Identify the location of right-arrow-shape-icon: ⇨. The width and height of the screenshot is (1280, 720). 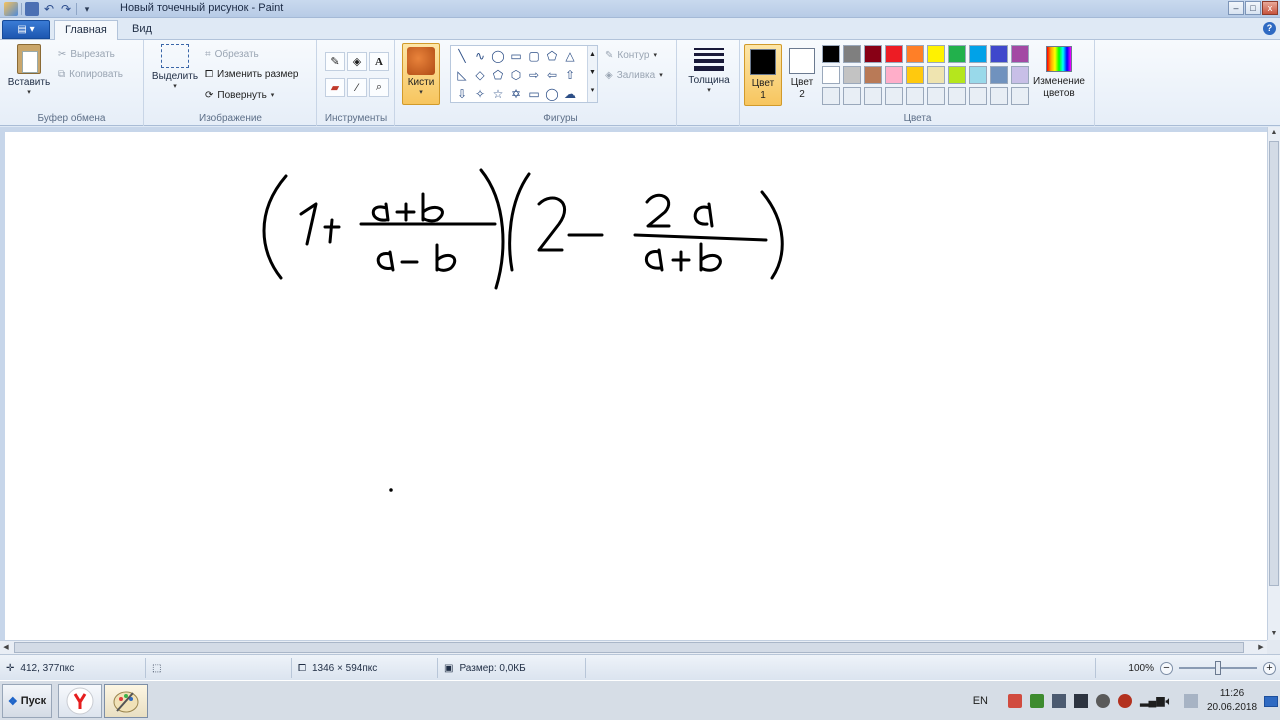
(534, 75).